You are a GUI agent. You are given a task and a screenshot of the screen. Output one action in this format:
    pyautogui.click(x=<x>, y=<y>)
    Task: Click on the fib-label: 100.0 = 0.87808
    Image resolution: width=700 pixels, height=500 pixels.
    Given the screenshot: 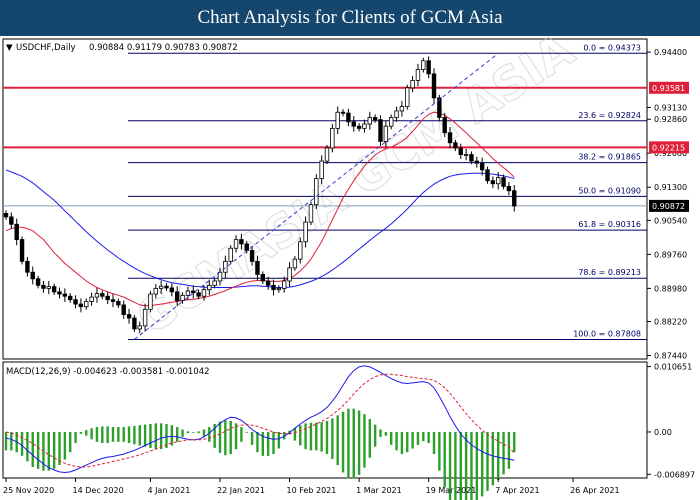 What is the action you would take?
    pyautogui.click(x=607, y=333)
    